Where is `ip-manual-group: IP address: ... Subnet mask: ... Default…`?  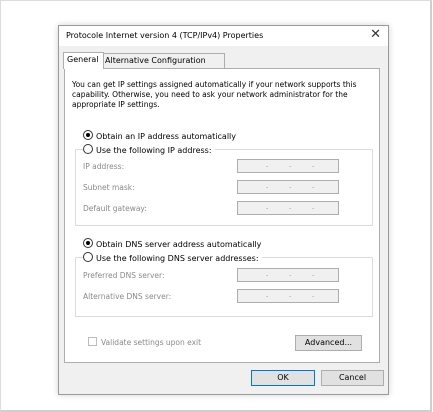 ip-manual-group: IP address: ... Subnet mask: ... Default… is located at coordinates (224, 187).